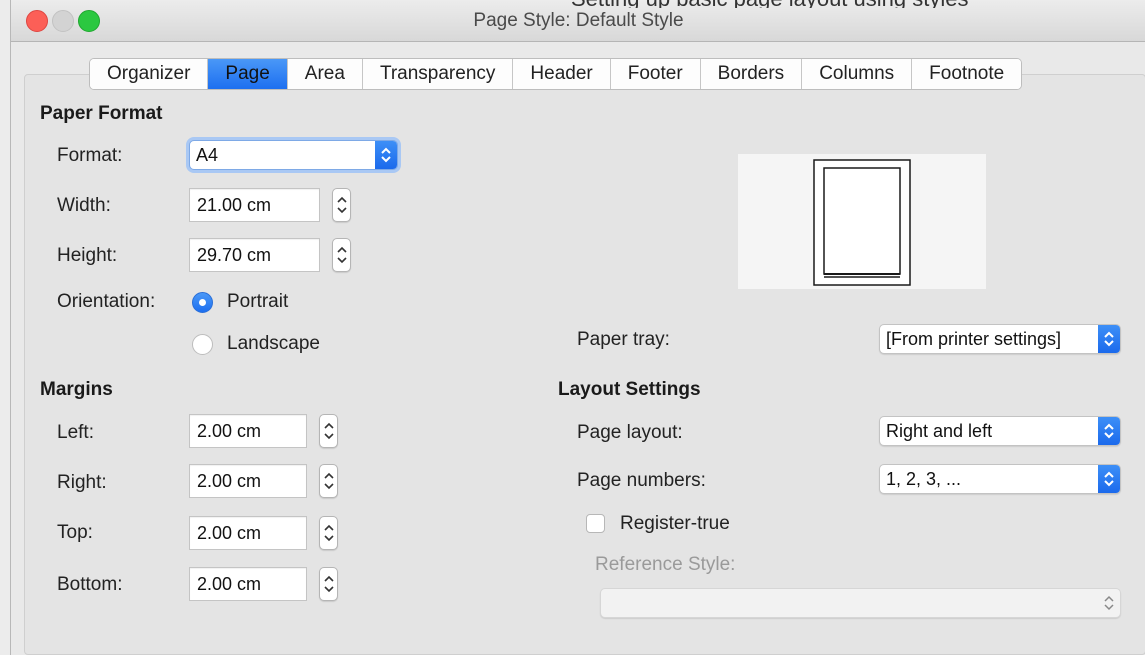 The height and width of the screenshot is (655, 1145). Describe the element at coordinates (293, 155) in the screenshot. I see `format-select: A4` at that location.